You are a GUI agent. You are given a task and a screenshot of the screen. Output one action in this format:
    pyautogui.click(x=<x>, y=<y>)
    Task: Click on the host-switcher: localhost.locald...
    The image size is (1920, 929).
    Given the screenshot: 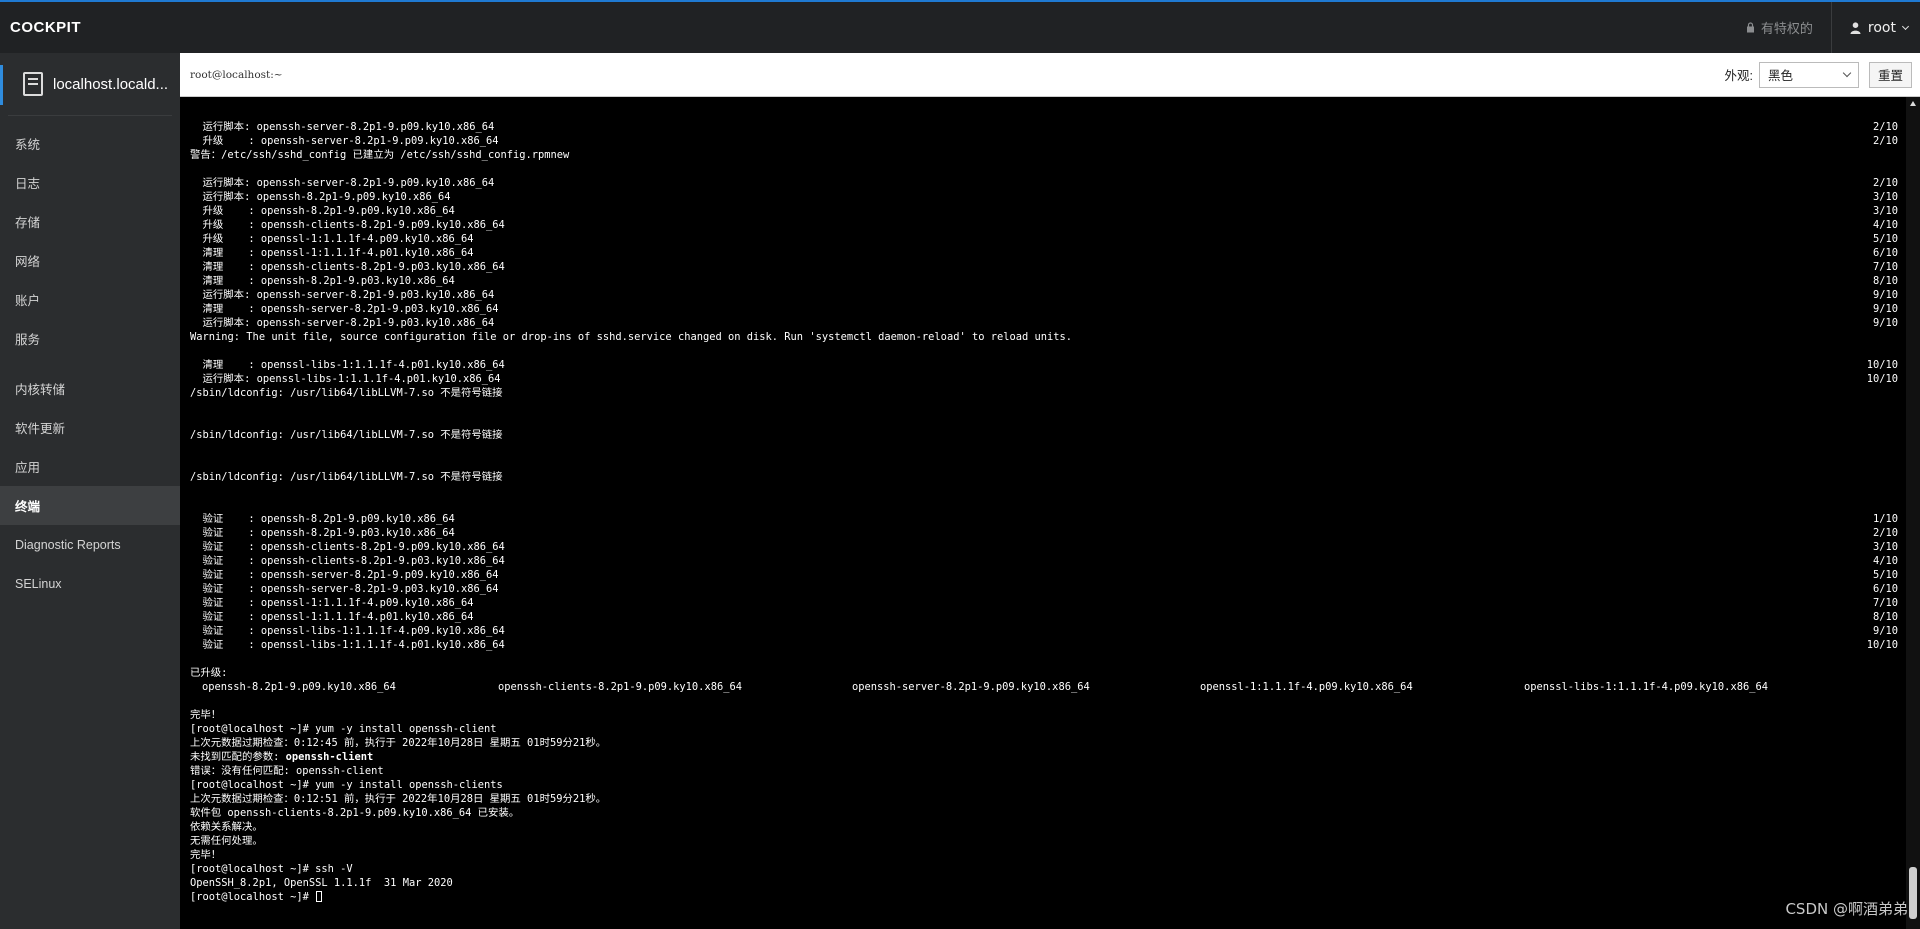 What is the action you would take?
    pyautogui.click(x=86, y=84)
    